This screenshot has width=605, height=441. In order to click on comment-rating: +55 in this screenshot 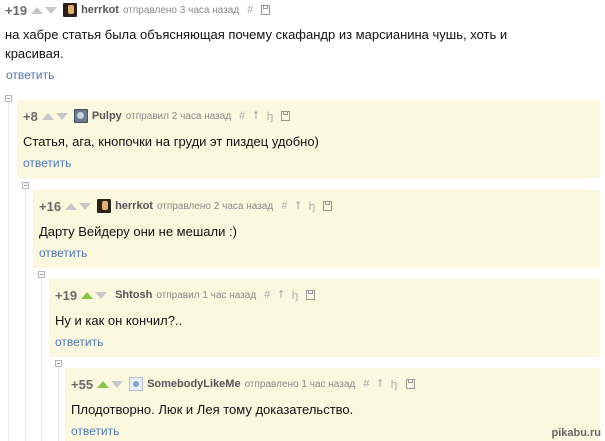, I will do `click(82, 384)`.